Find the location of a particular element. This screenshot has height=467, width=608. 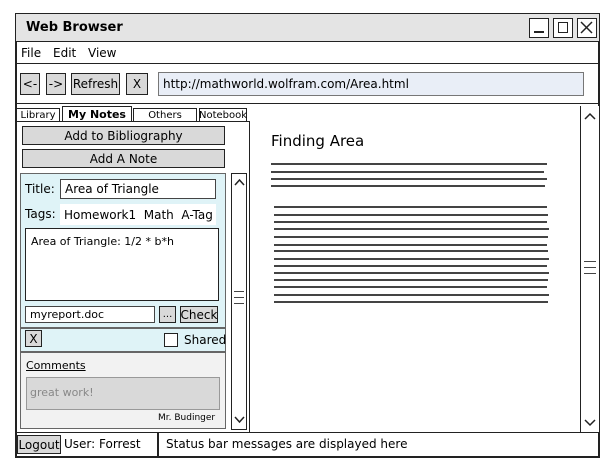

note-tags-label: Tags: is located at coordinates (40, 214).